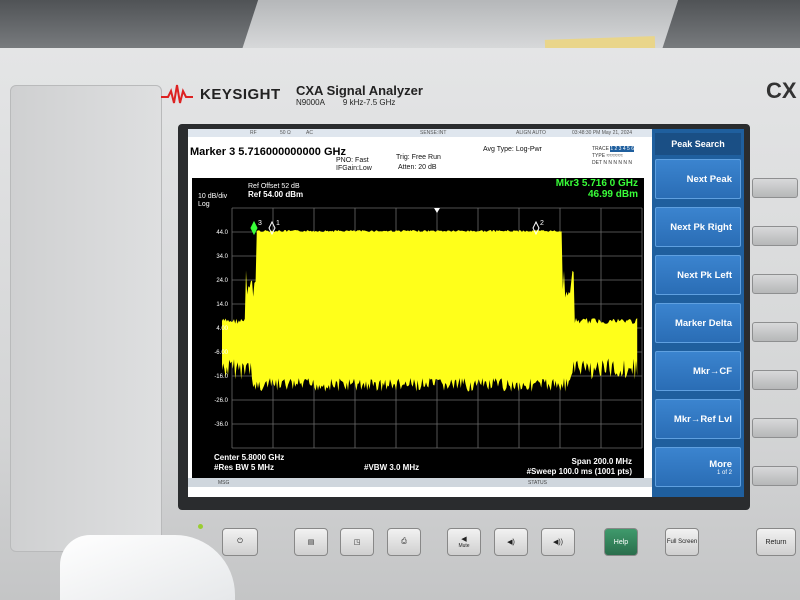 Image resolution: width=800 pixels, height=600 pixels. I want to click on marker-number: 2, so click(542, 223).